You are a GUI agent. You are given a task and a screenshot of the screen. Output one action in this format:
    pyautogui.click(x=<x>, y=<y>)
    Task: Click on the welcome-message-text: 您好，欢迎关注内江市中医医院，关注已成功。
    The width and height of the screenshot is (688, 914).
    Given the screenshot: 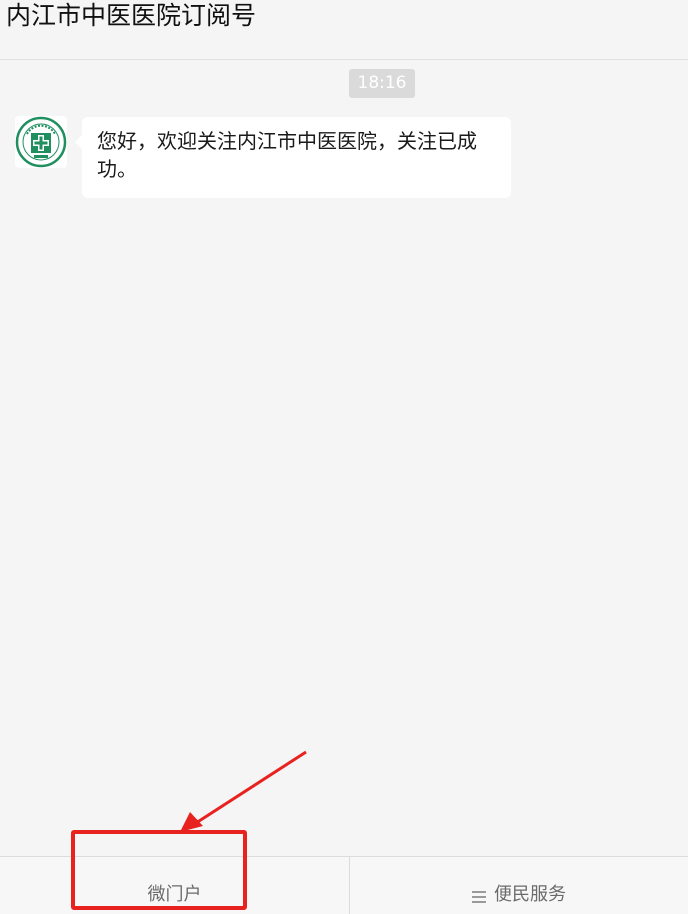 What is the action you would take?
    pyautogui.click(x=287, y=155)
    